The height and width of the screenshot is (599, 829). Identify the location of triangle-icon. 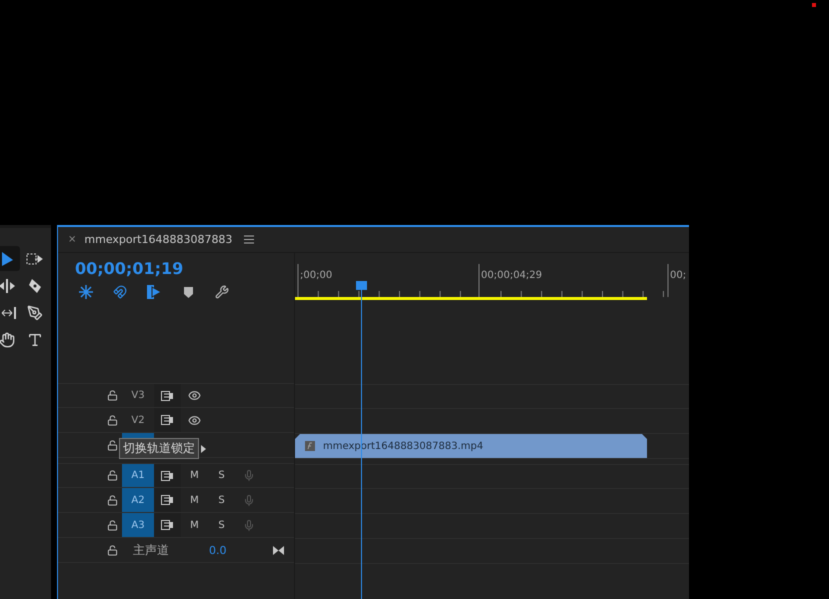
(203, 448).